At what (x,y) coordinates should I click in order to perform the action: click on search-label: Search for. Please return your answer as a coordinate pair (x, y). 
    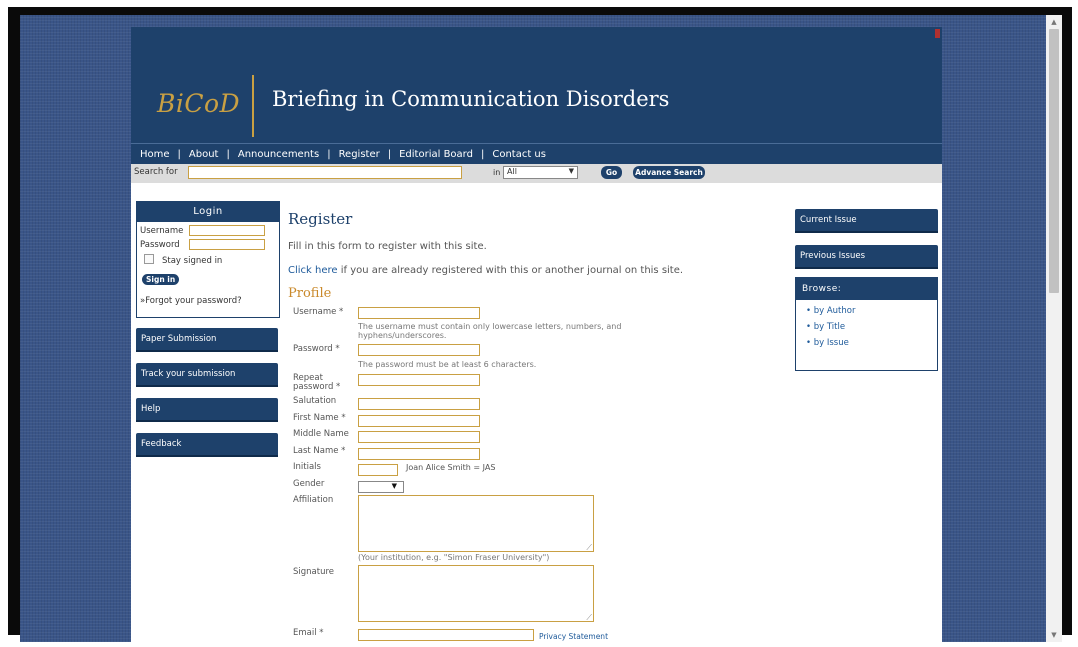
    Looking at the image, I should click on (156, 172).